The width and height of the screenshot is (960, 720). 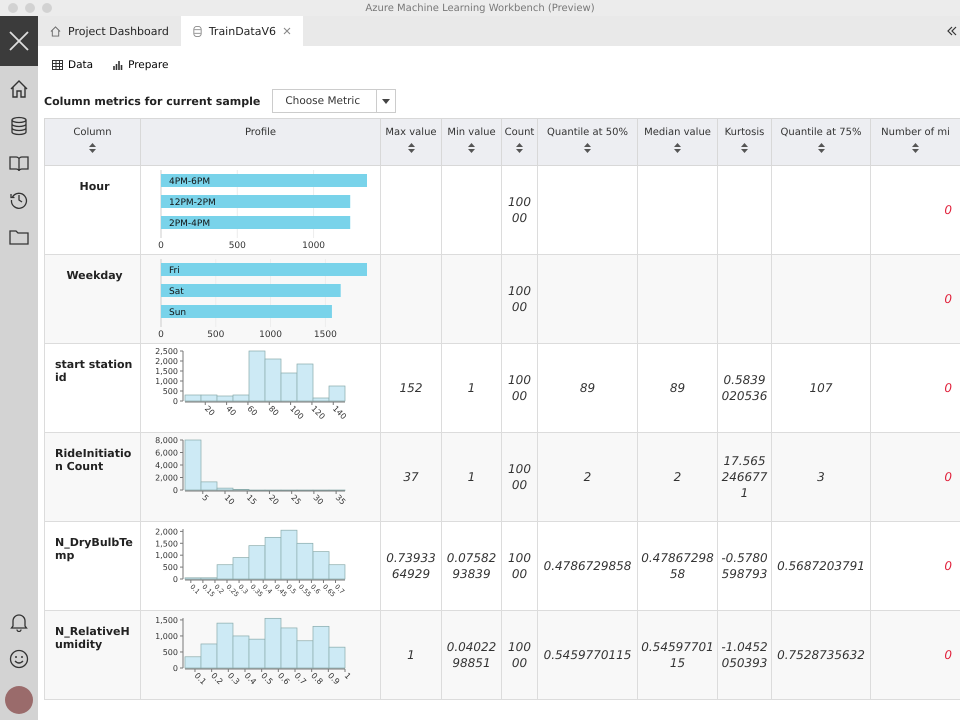 I want to click on column-name: Weekday, so click(x=92, y=299).